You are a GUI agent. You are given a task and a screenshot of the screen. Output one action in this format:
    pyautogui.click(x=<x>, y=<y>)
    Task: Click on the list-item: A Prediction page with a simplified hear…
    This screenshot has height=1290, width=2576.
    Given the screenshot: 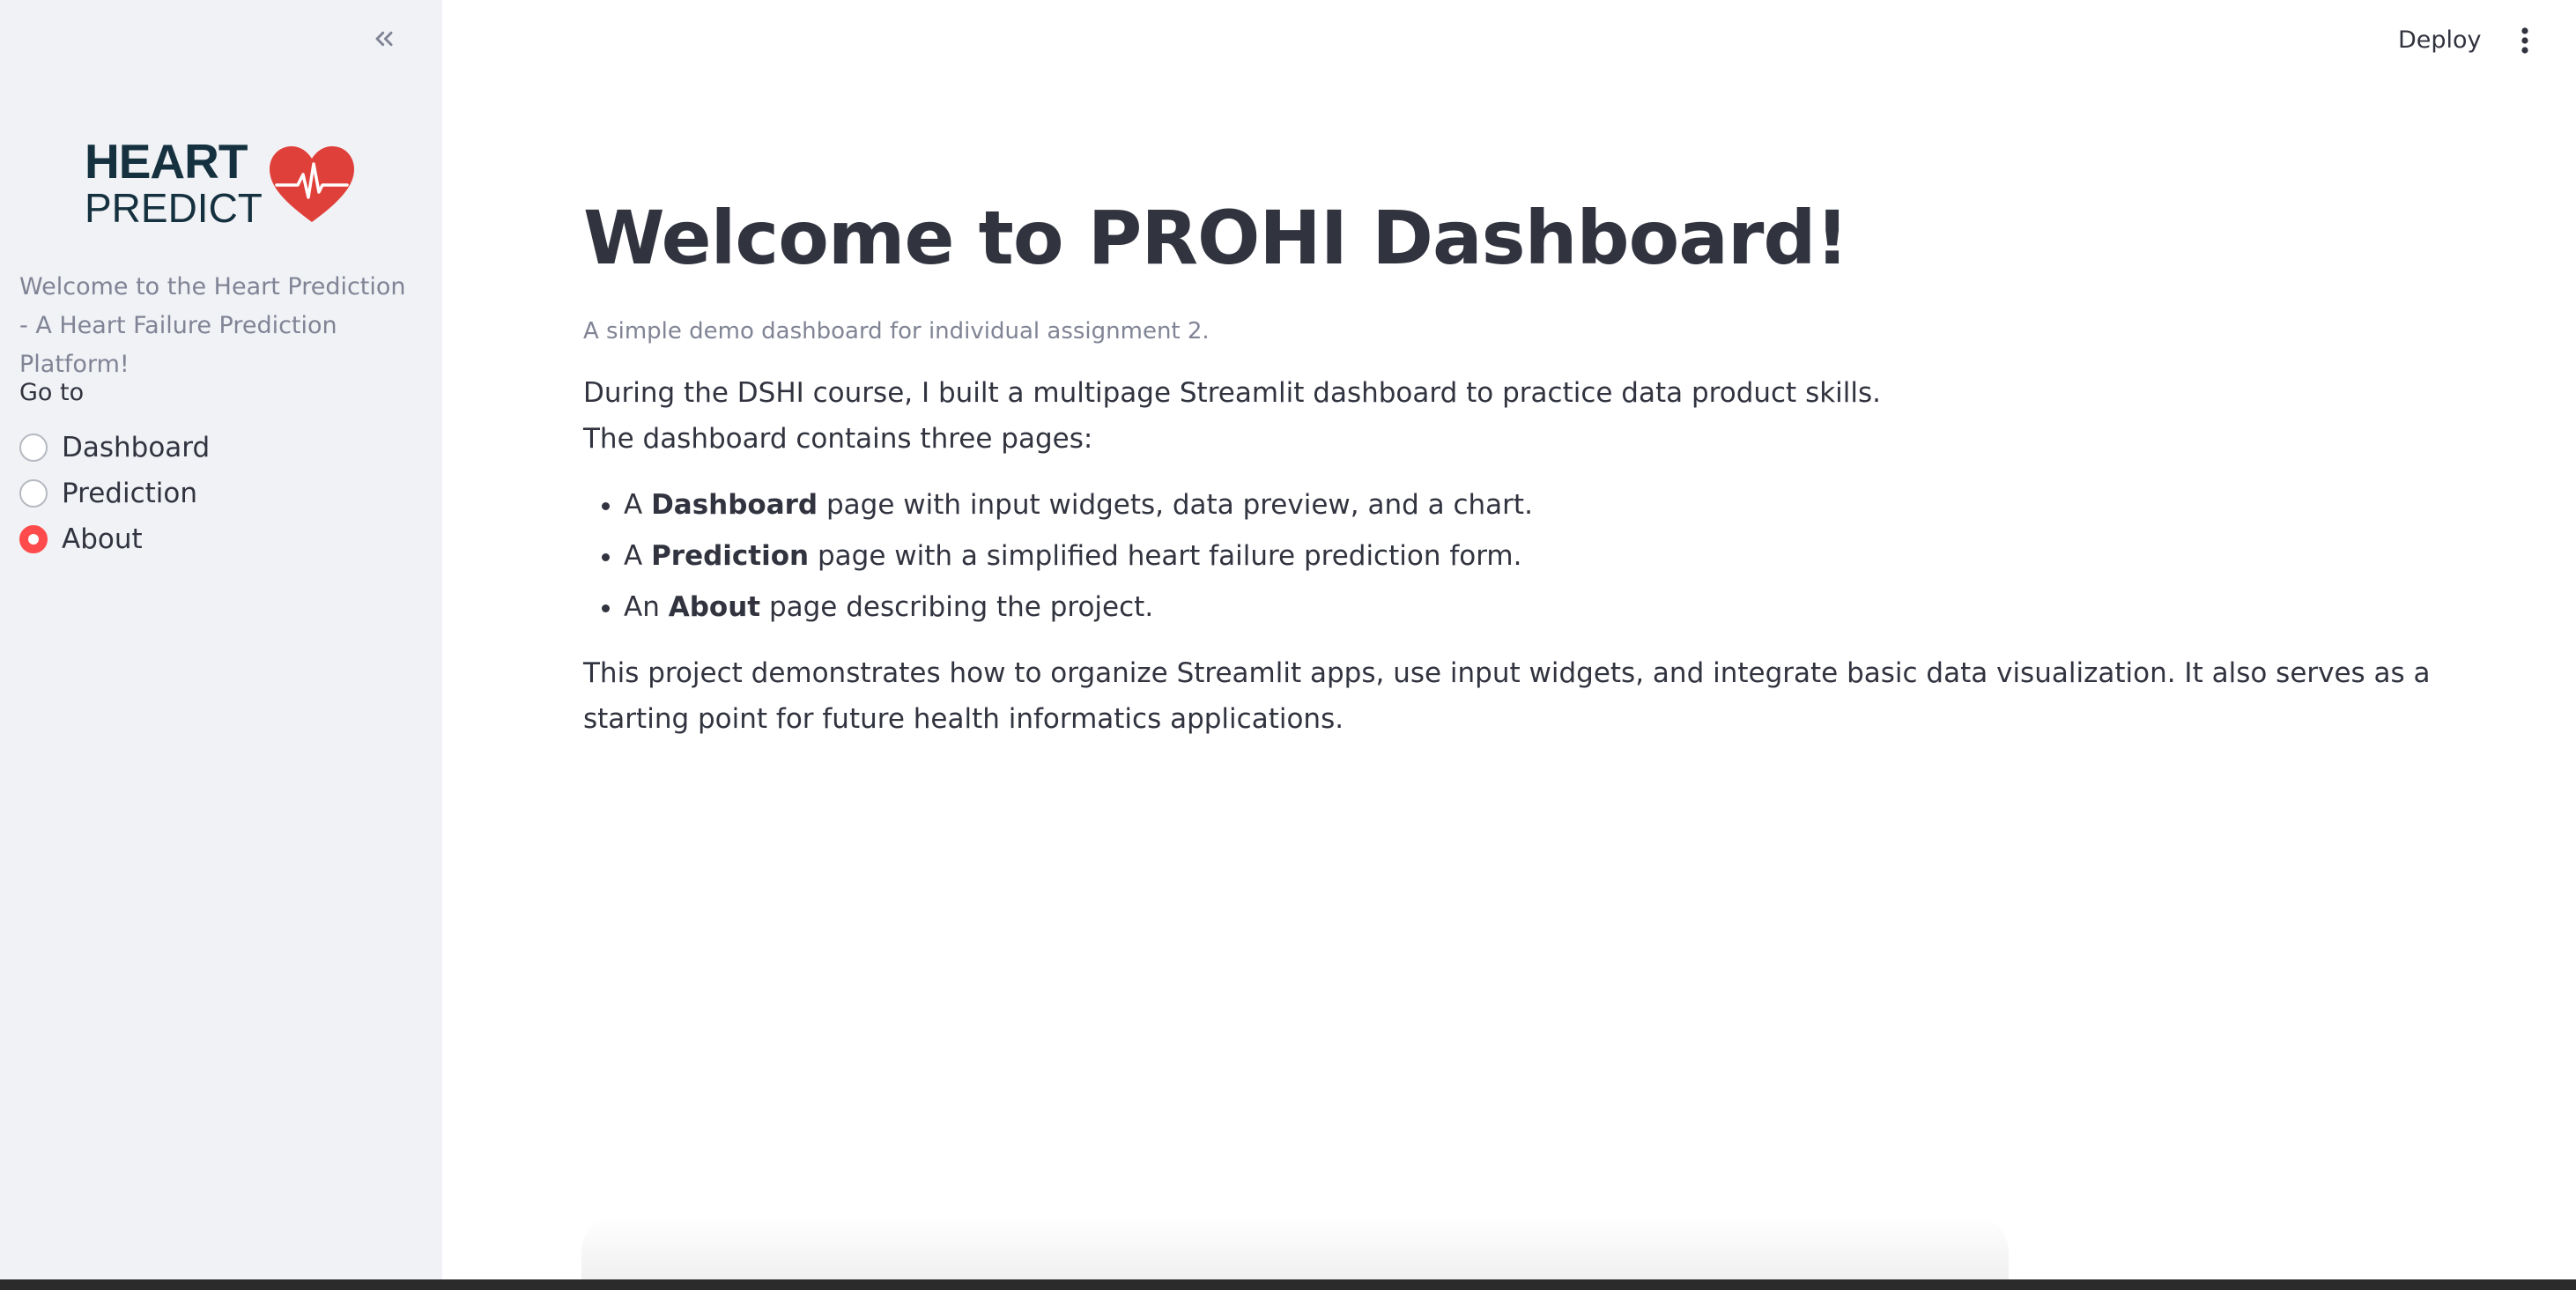 What is the action you would take?
    pyautogui.click(x=1538, y=556)
    